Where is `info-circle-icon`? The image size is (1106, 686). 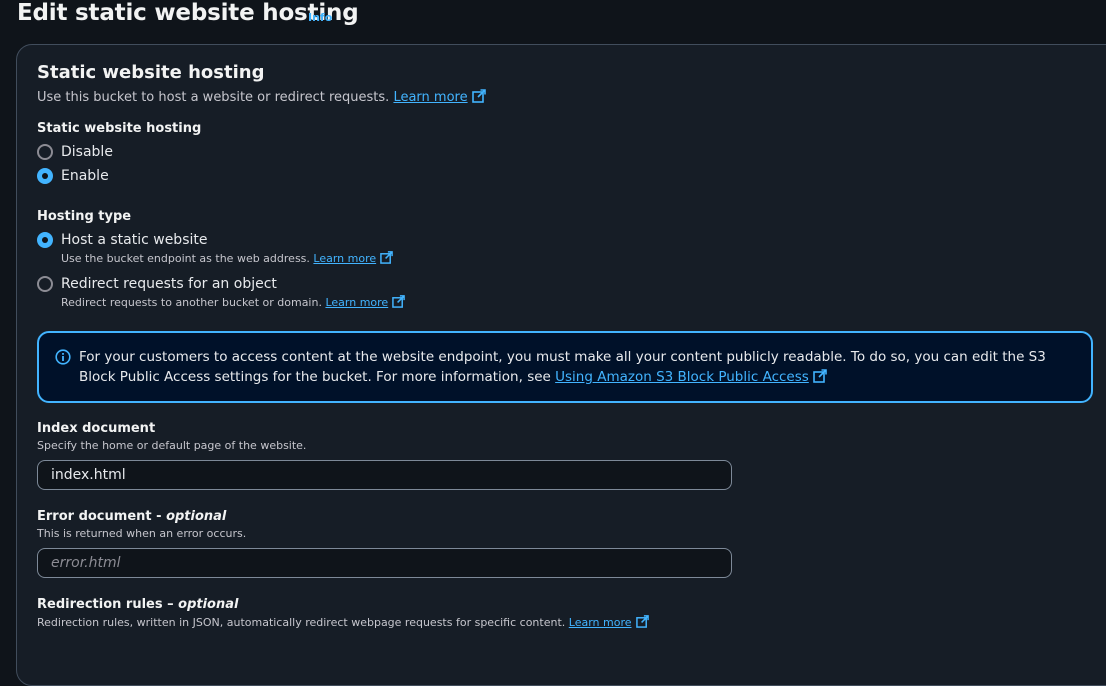 info-circle-icon is located at coordinates (63, 357).